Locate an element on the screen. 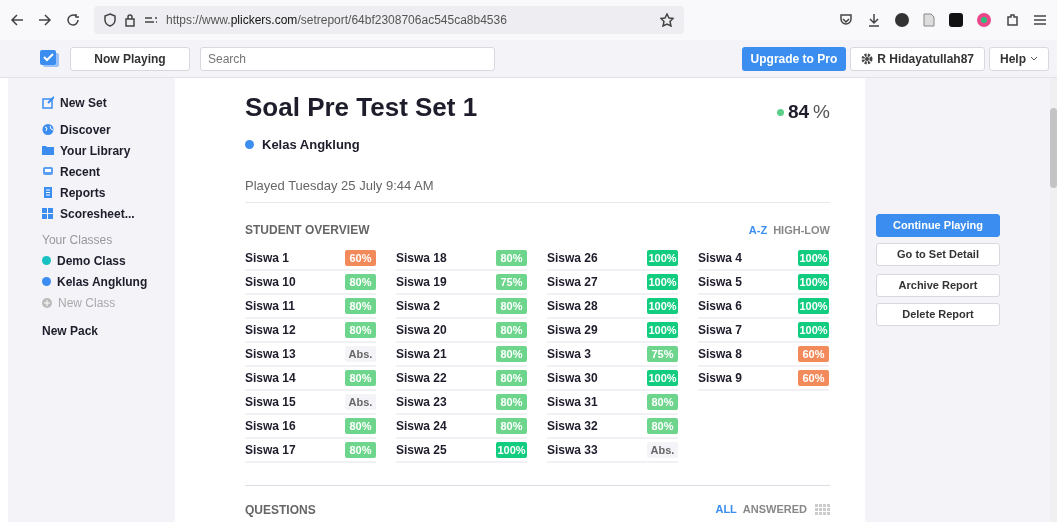 The height and width of the screenshot is (522, 1057). download-icon is located at coordinates (874, 20).